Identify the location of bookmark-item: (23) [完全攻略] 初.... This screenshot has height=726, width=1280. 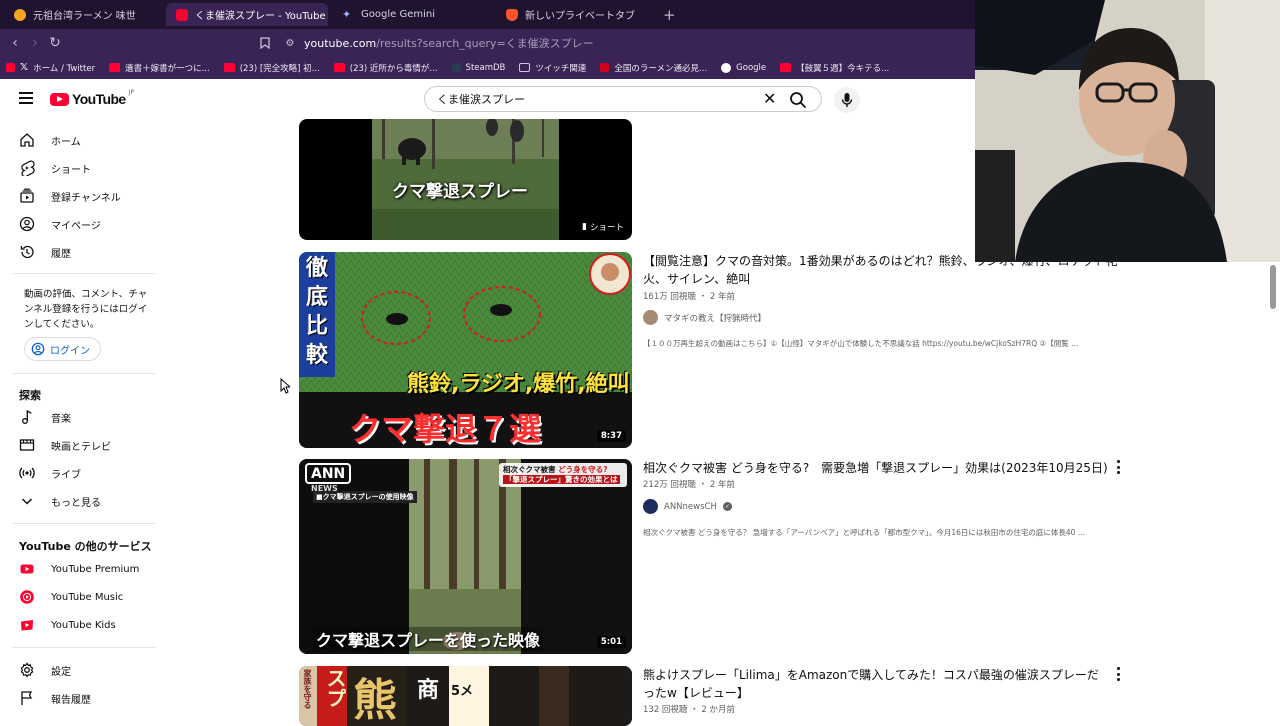
(271, 68).